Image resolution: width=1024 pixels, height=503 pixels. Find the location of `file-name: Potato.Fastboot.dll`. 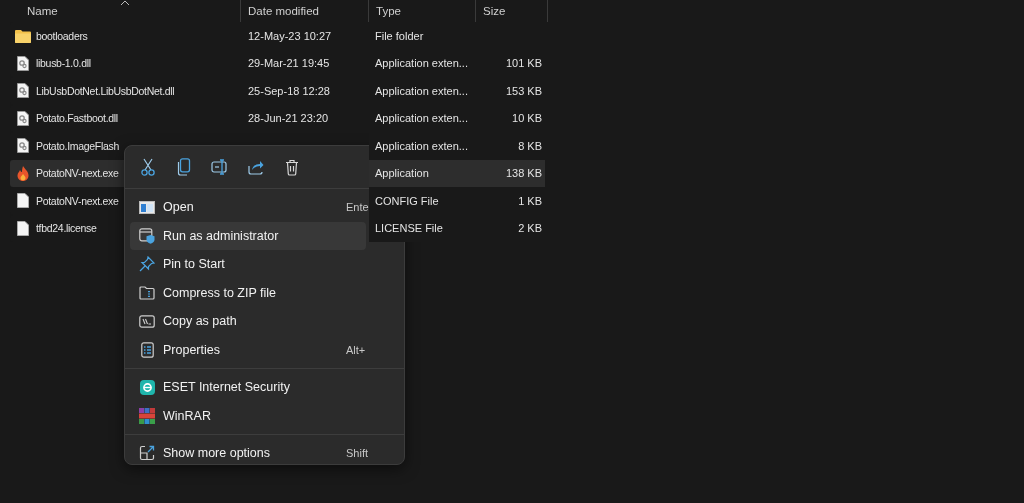

file-name: Potato.Fastboot.dll is located at coordinates (77, 118).